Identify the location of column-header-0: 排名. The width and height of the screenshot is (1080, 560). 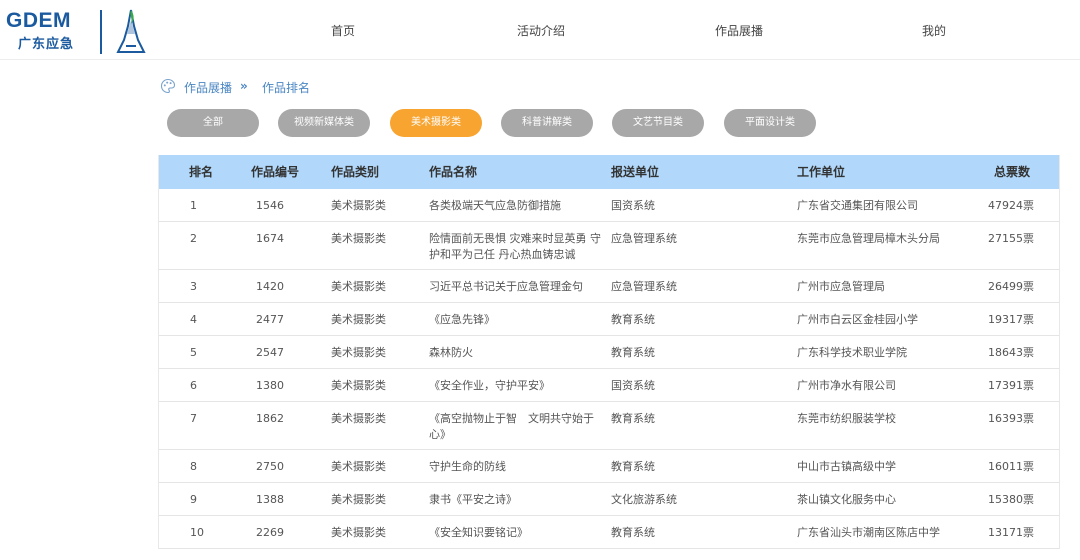
(201, 172).